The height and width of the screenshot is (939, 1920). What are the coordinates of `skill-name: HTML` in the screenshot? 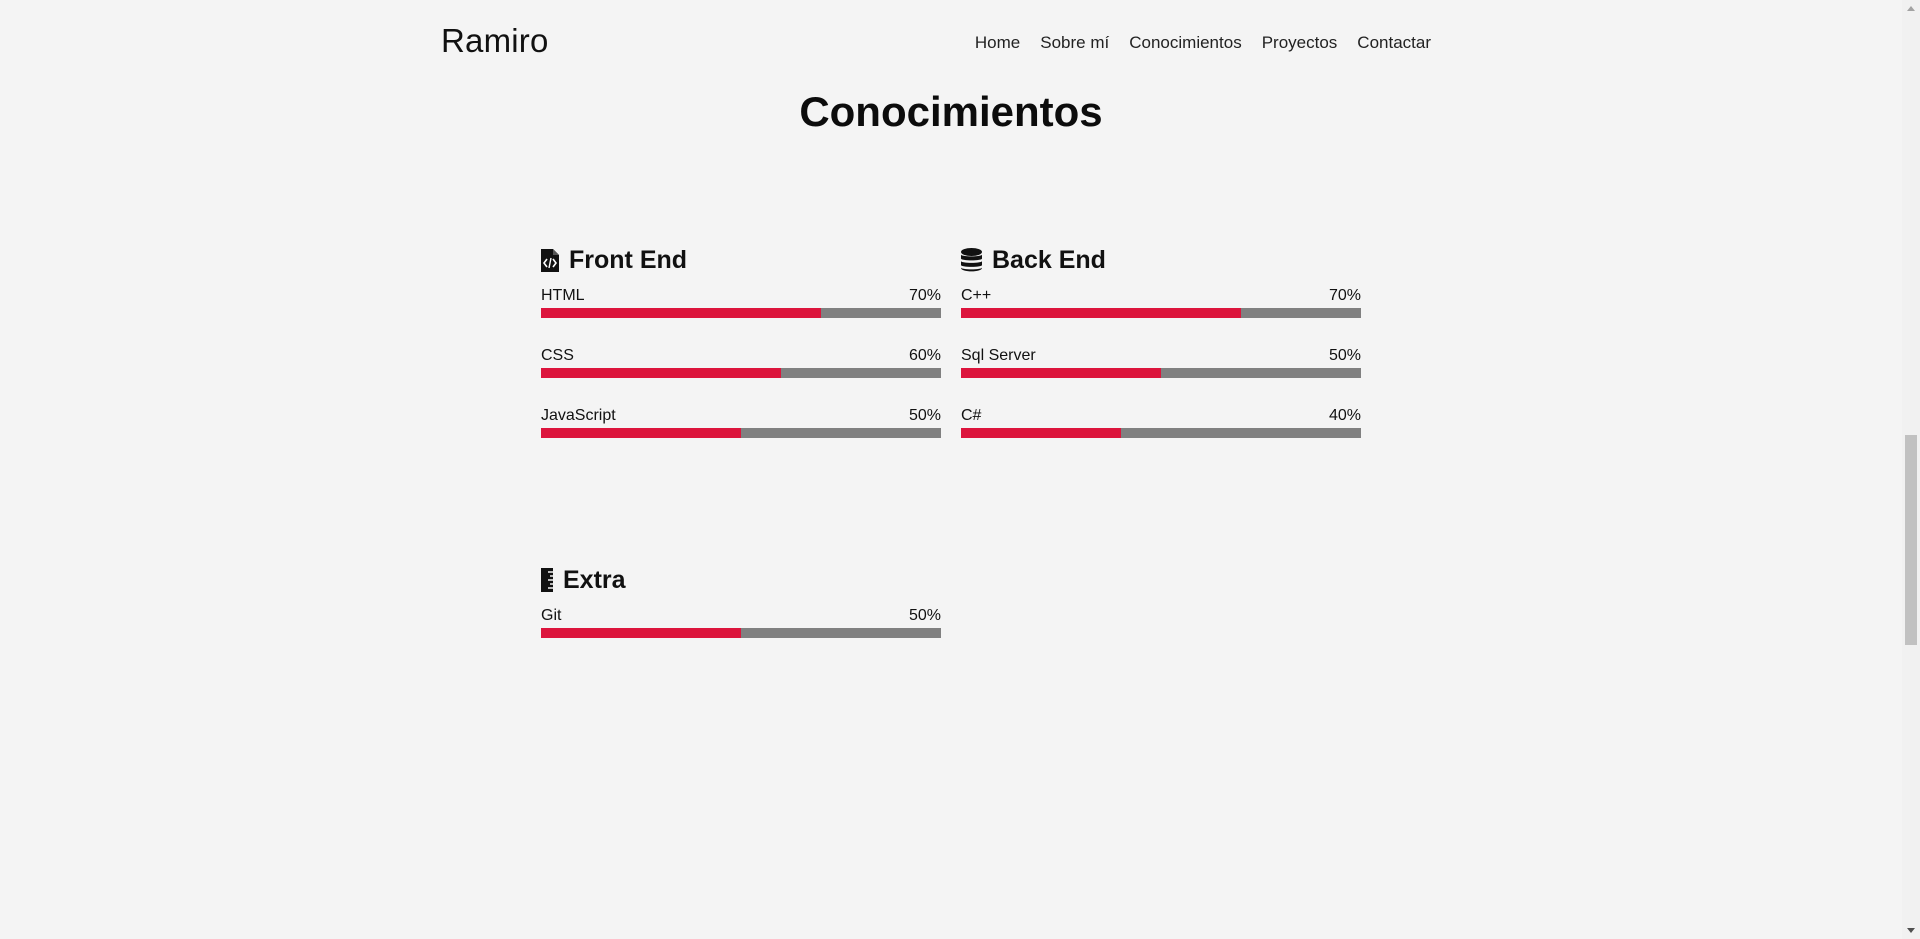 It's located at (563, 295).